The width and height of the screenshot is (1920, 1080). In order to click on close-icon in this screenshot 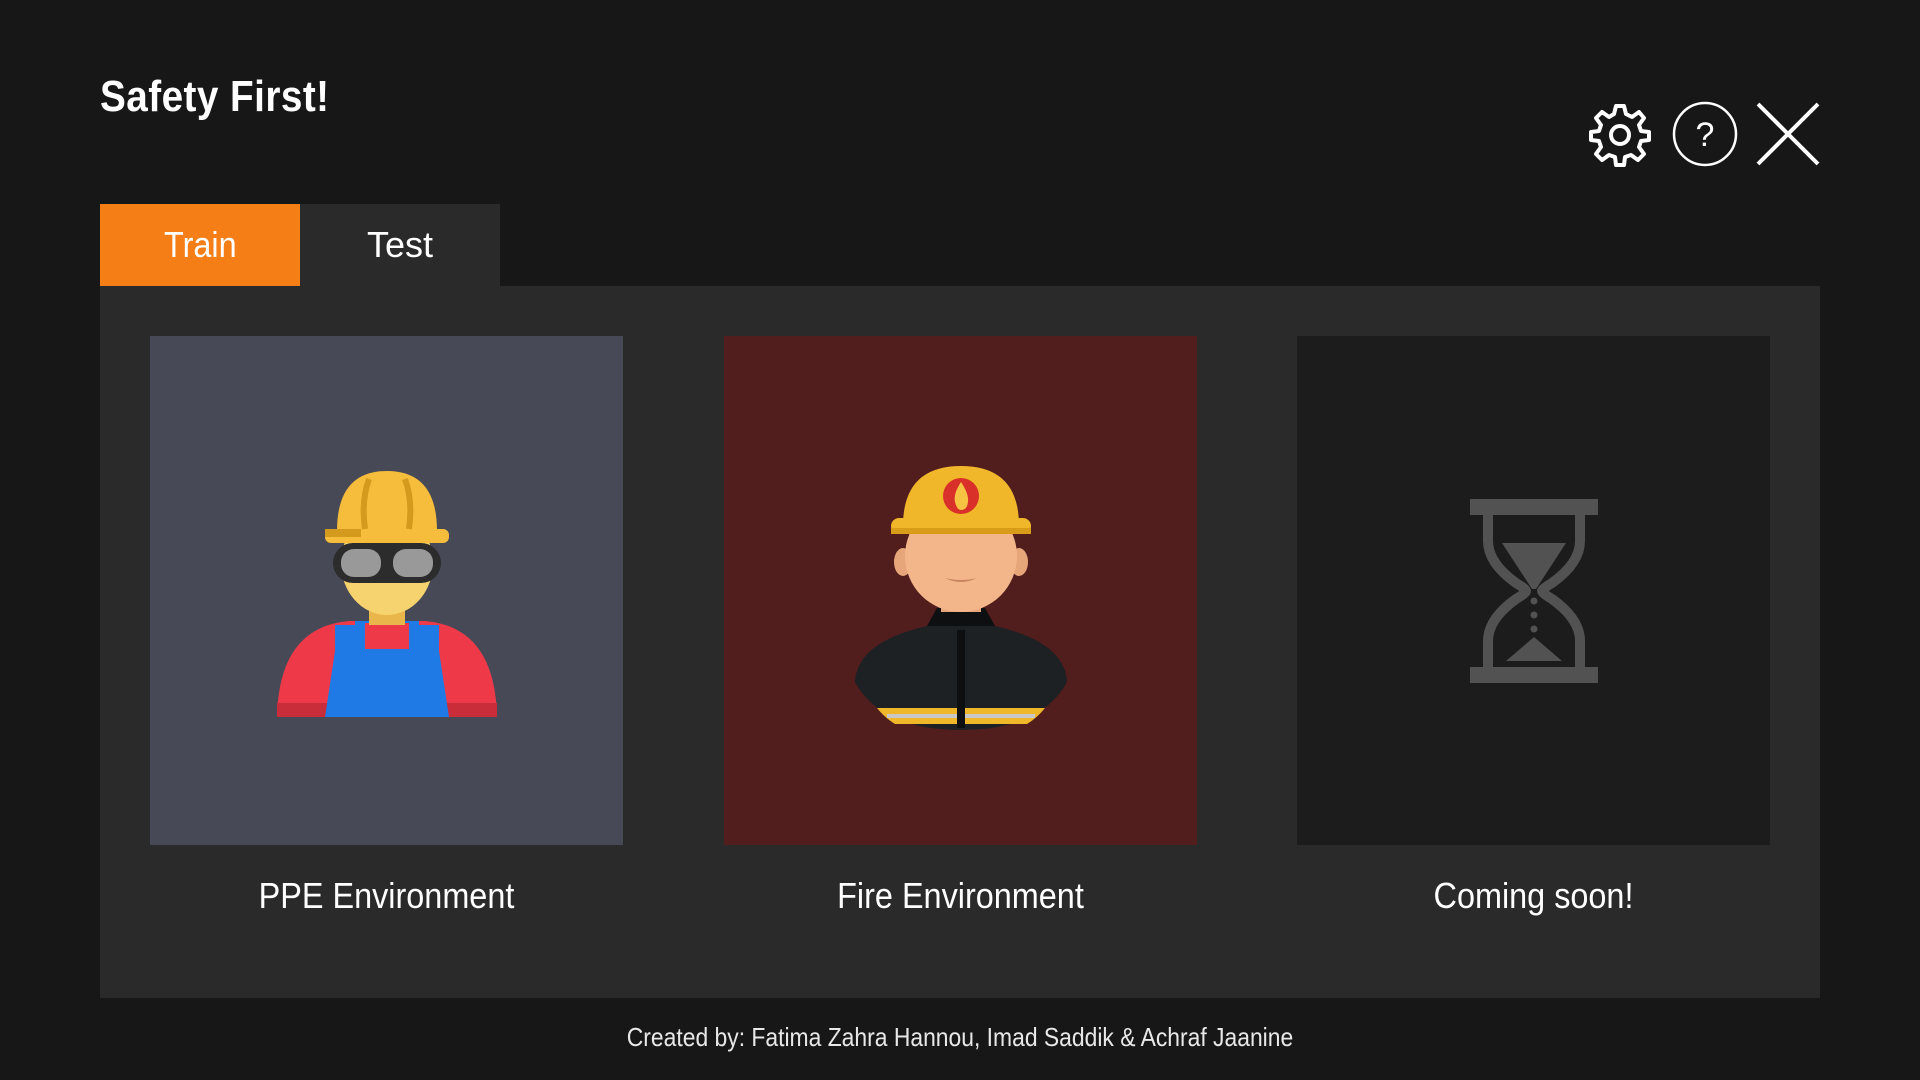, I will do `click(1788, 134)`.